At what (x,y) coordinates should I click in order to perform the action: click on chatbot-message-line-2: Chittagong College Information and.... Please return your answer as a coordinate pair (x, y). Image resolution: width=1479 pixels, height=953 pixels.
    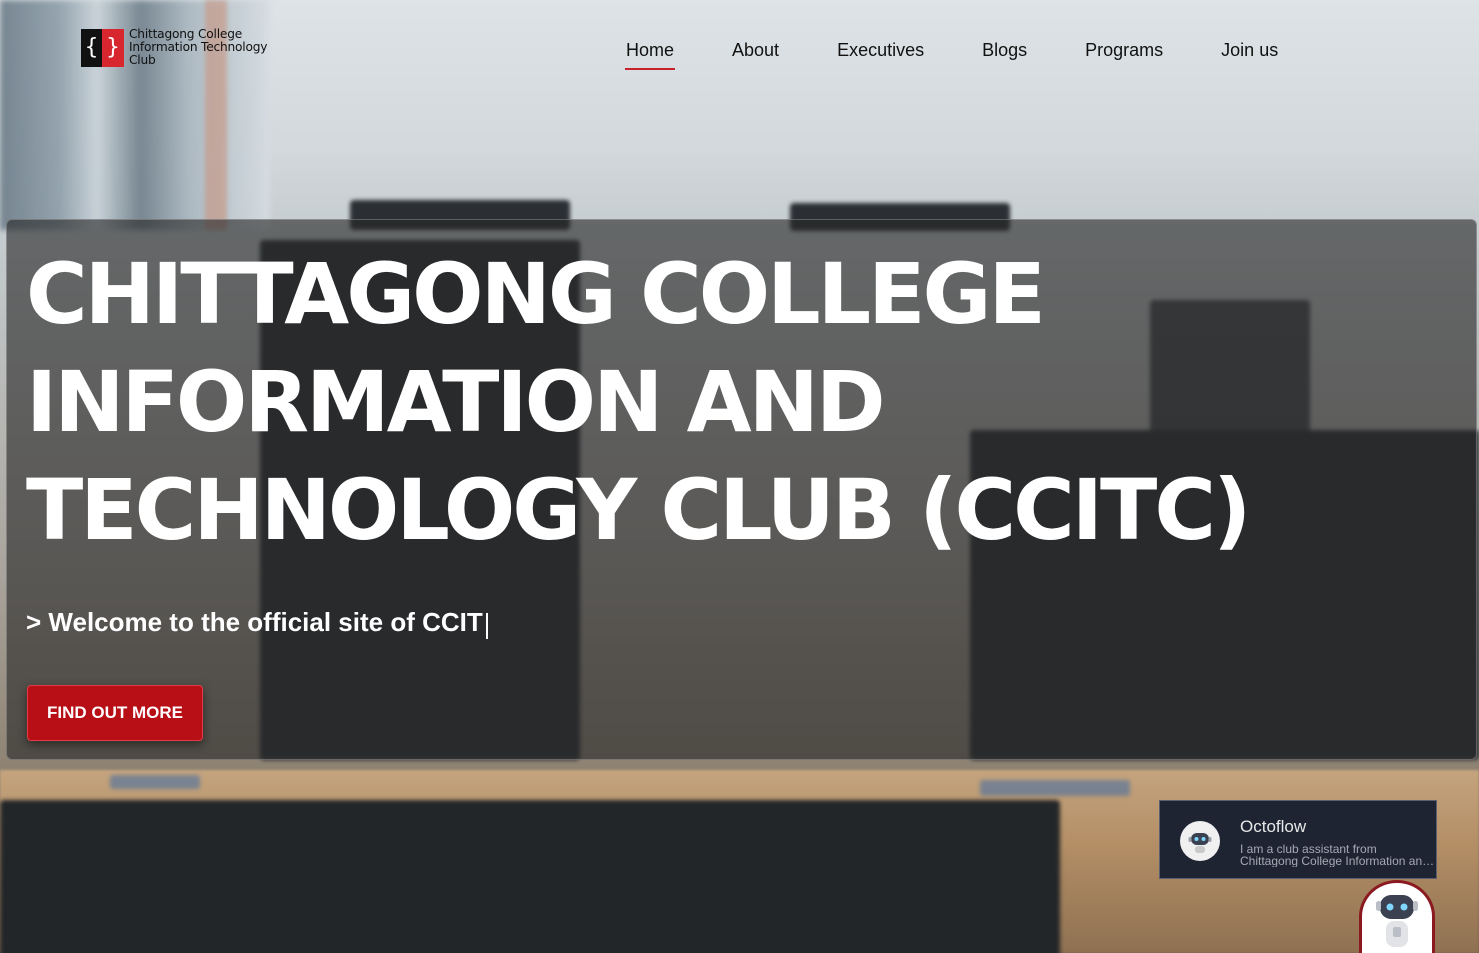
    Looking at the image, I should click on (1338, 861).